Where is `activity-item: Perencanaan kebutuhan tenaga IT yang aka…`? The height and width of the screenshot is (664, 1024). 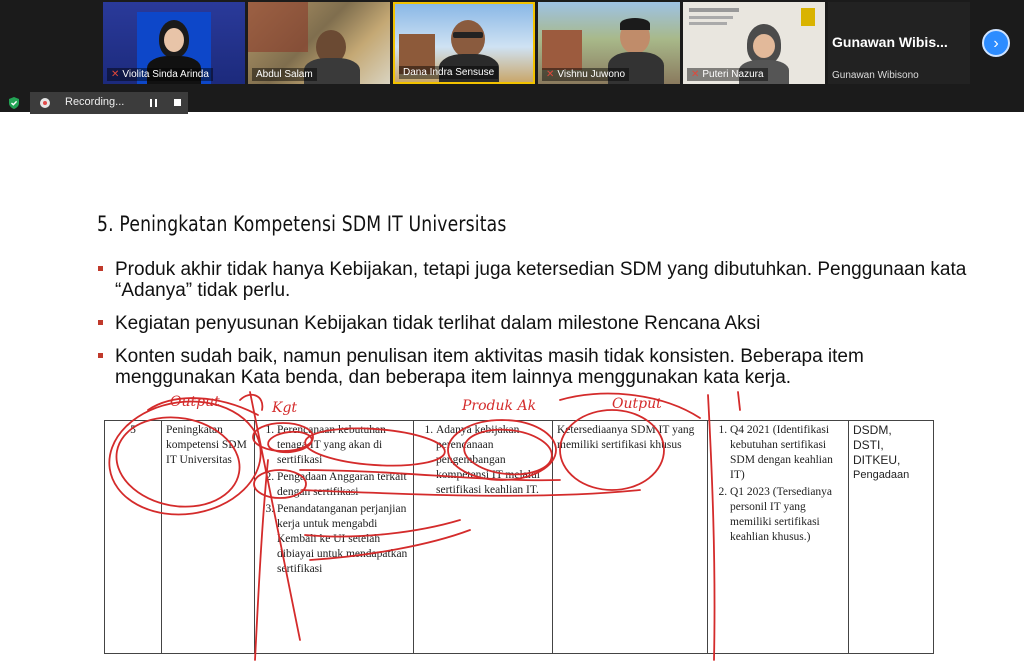 activity-item: Perencanaan kebutuhan tenaga IT yang aka… is located at coordinates (343, 445).